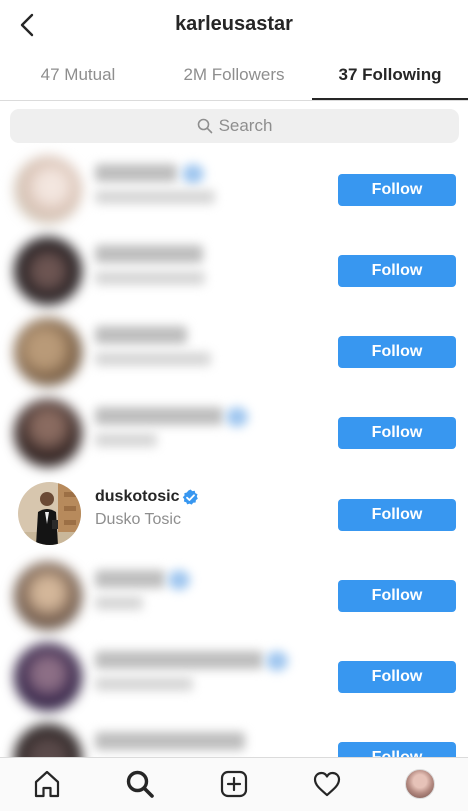  I want to click on nav-new-post, so click(234, 784).